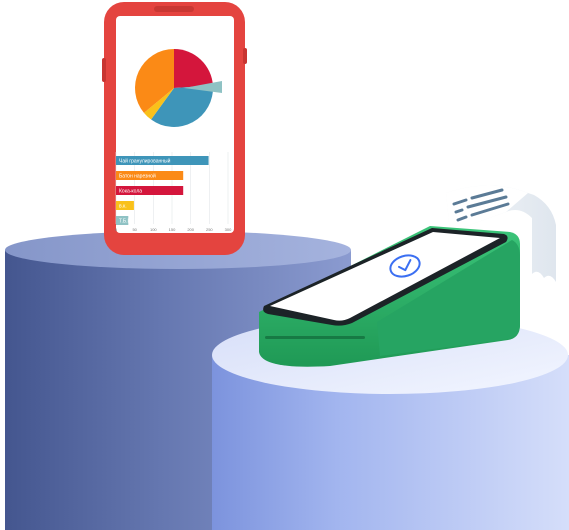 This screenshot has width=569, height=530. Describe the element at coordinates (228, 229) in the screenshot. I see `tick-label: 300` at that location.